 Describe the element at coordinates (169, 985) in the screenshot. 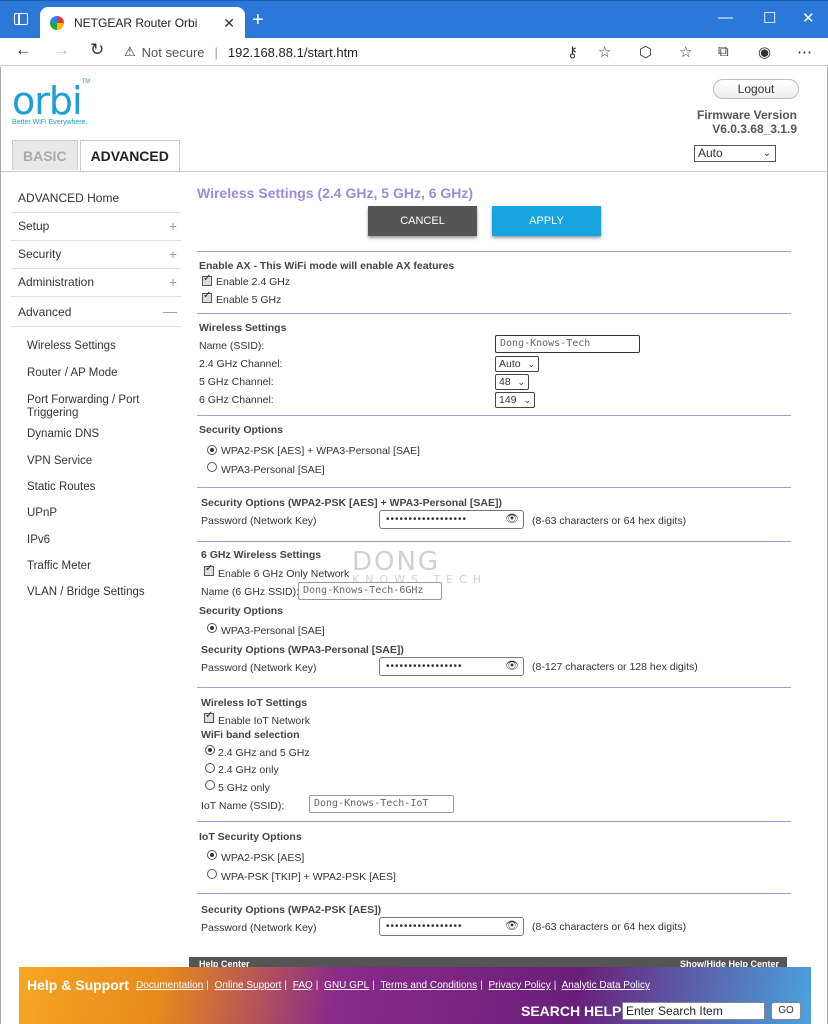

I see `footer-link-documentation: Documentation` at that location.